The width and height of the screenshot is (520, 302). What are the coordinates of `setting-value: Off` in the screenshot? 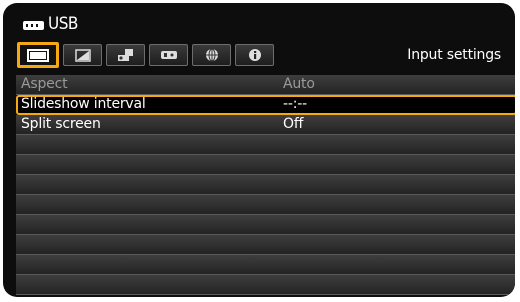 It's located at (293, 124).